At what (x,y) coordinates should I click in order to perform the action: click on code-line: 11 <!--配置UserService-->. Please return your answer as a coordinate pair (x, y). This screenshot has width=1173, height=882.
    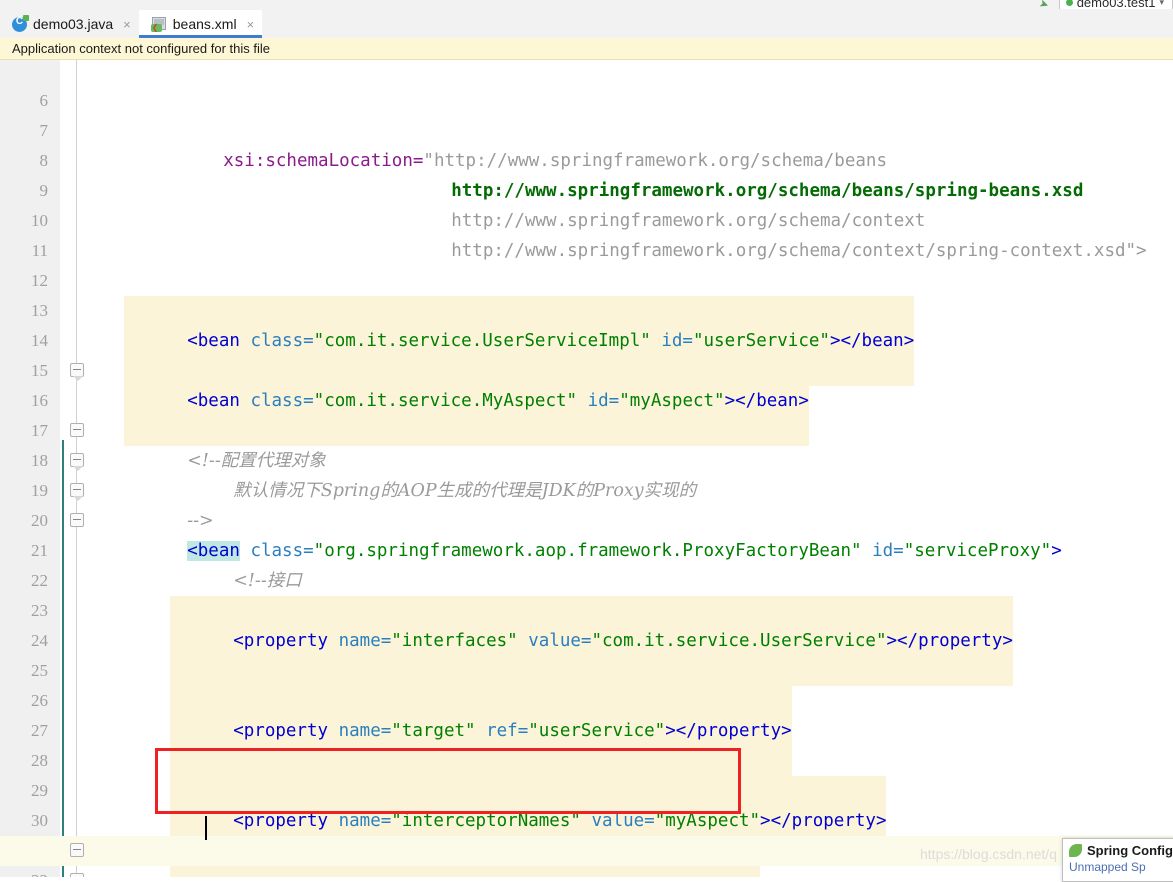
    Looking at the image, I should click on (586, 263).